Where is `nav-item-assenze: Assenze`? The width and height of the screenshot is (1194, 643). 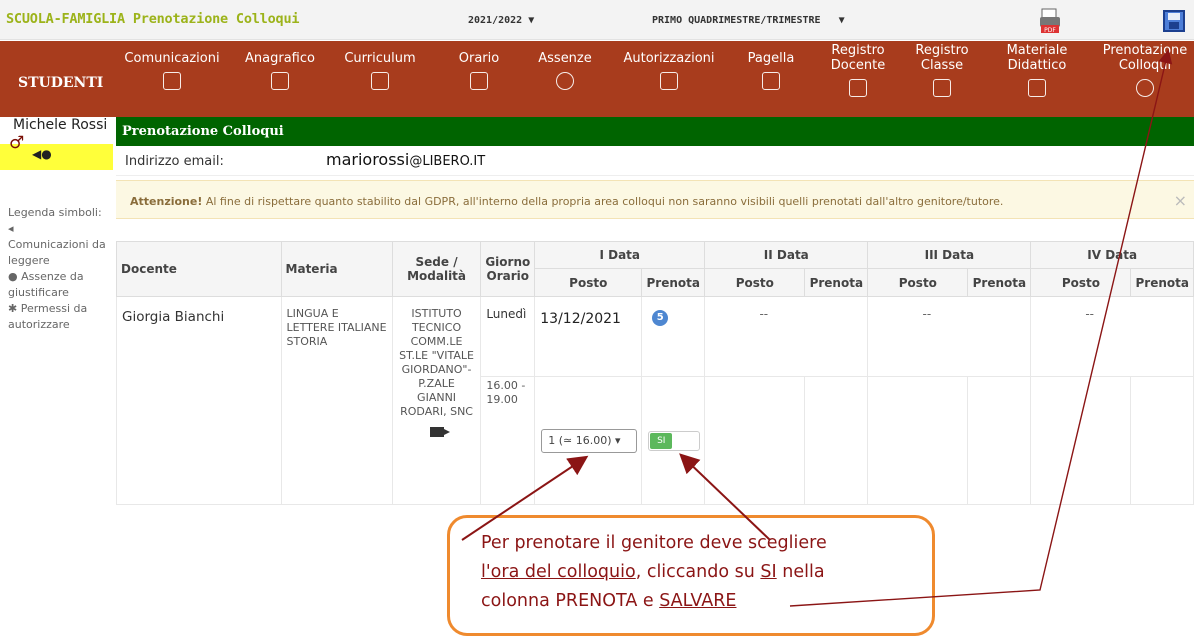
nav-item-assenze: Assenze is located at coordinates (565, 70).